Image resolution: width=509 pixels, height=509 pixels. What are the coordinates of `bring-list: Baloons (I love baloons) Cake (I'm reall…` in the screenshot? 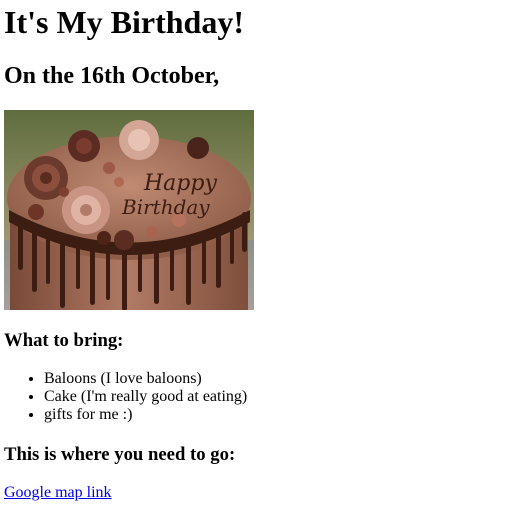 It's located at (252, 397).